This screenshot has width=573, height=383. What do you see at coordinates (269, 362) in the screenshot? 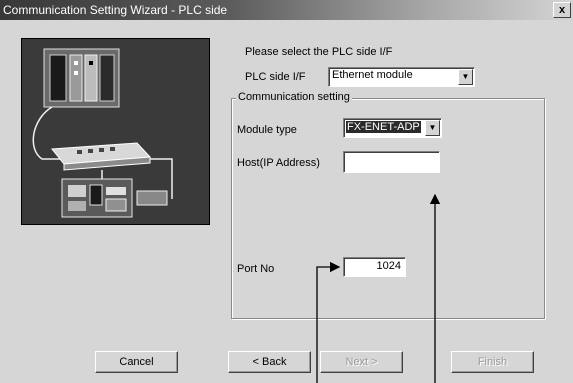
I see `back-button: < Back` at bounding box center [269, 362].